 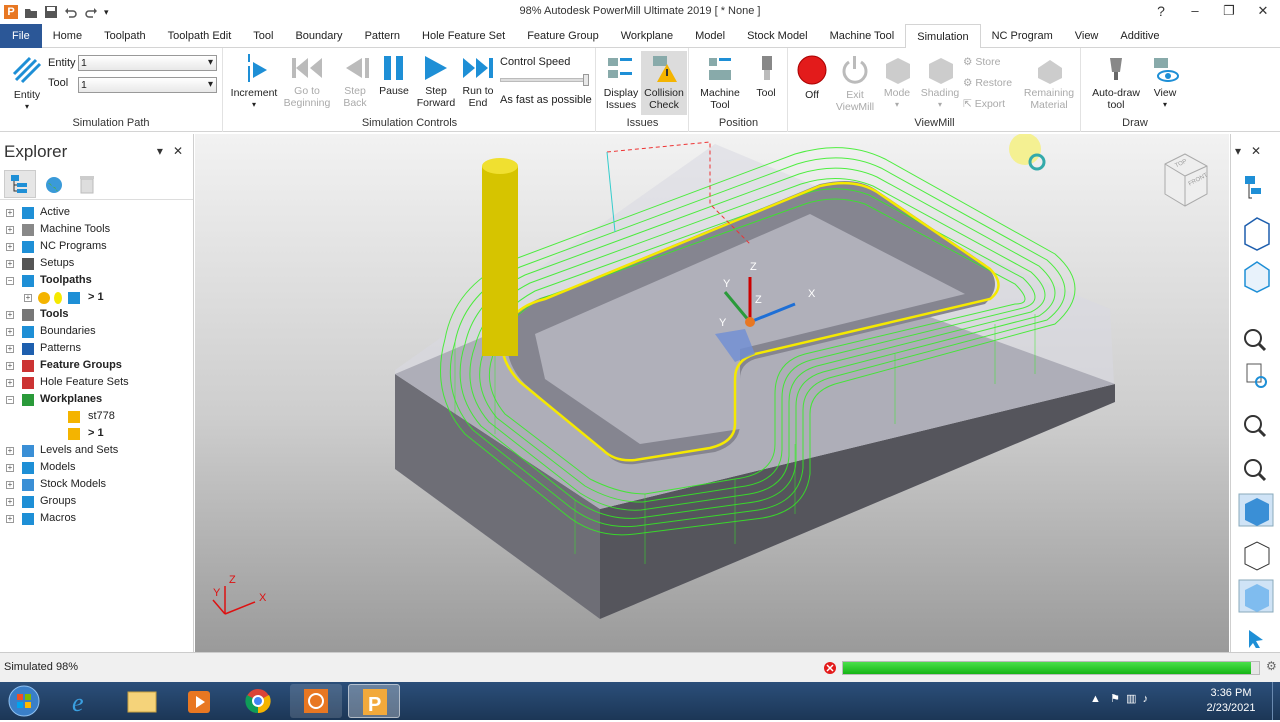 I want to click on tab-home: Home, so click(x=67, y=36).